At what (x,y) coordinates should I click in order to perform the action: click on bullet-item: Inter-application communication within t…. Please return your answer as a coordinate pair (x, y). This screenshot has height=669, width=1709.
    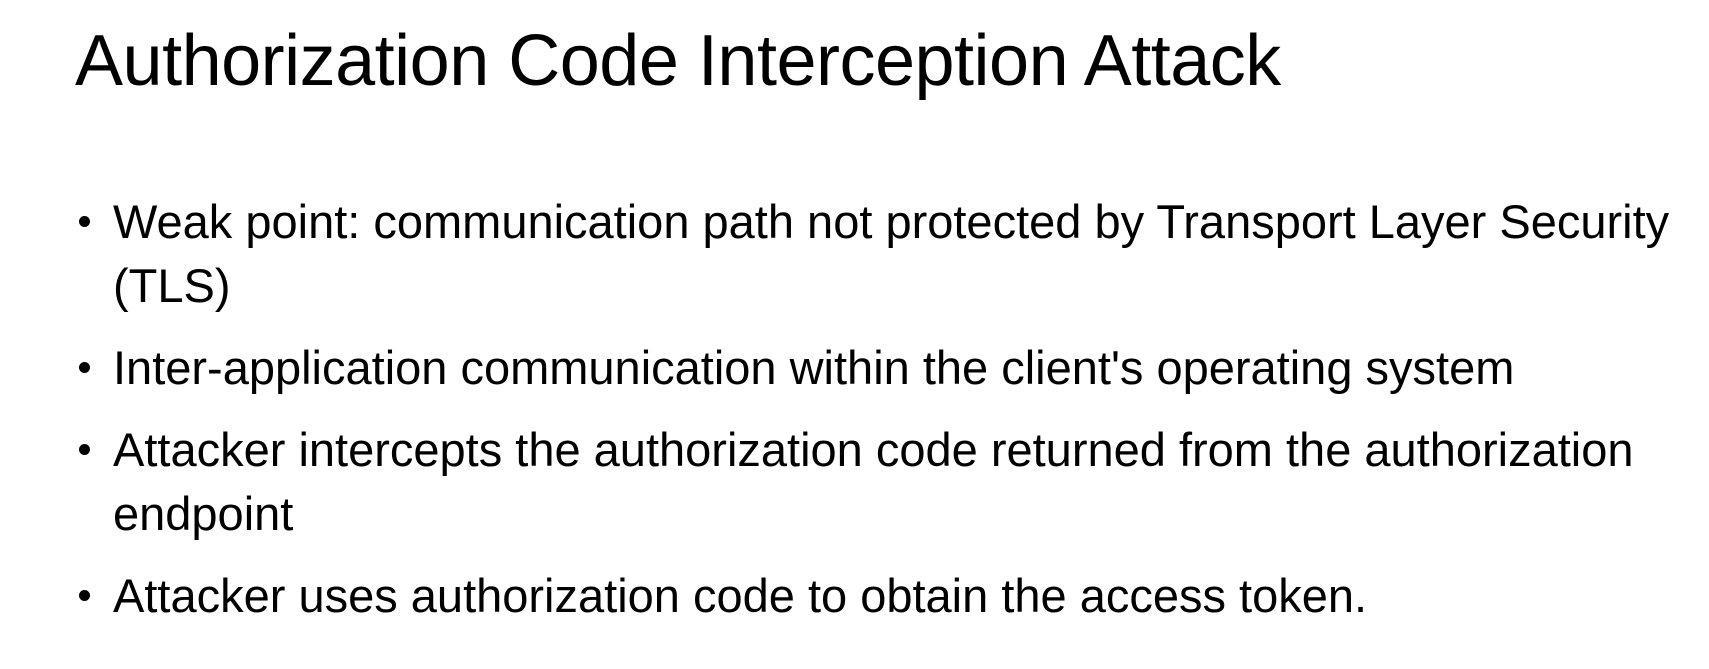
    Looking at the image, I should click on (886, 368).